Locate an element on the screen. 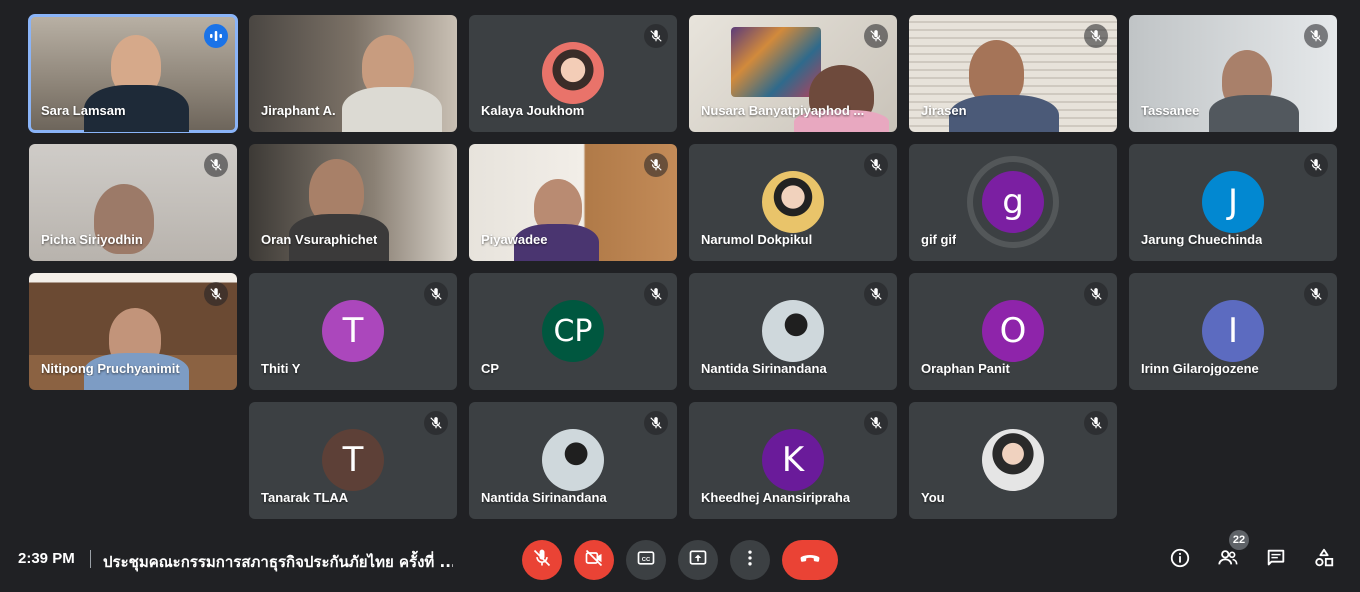  participant-tile: I Irinn Gilarojgozene is located at coordinates (1233, 331).